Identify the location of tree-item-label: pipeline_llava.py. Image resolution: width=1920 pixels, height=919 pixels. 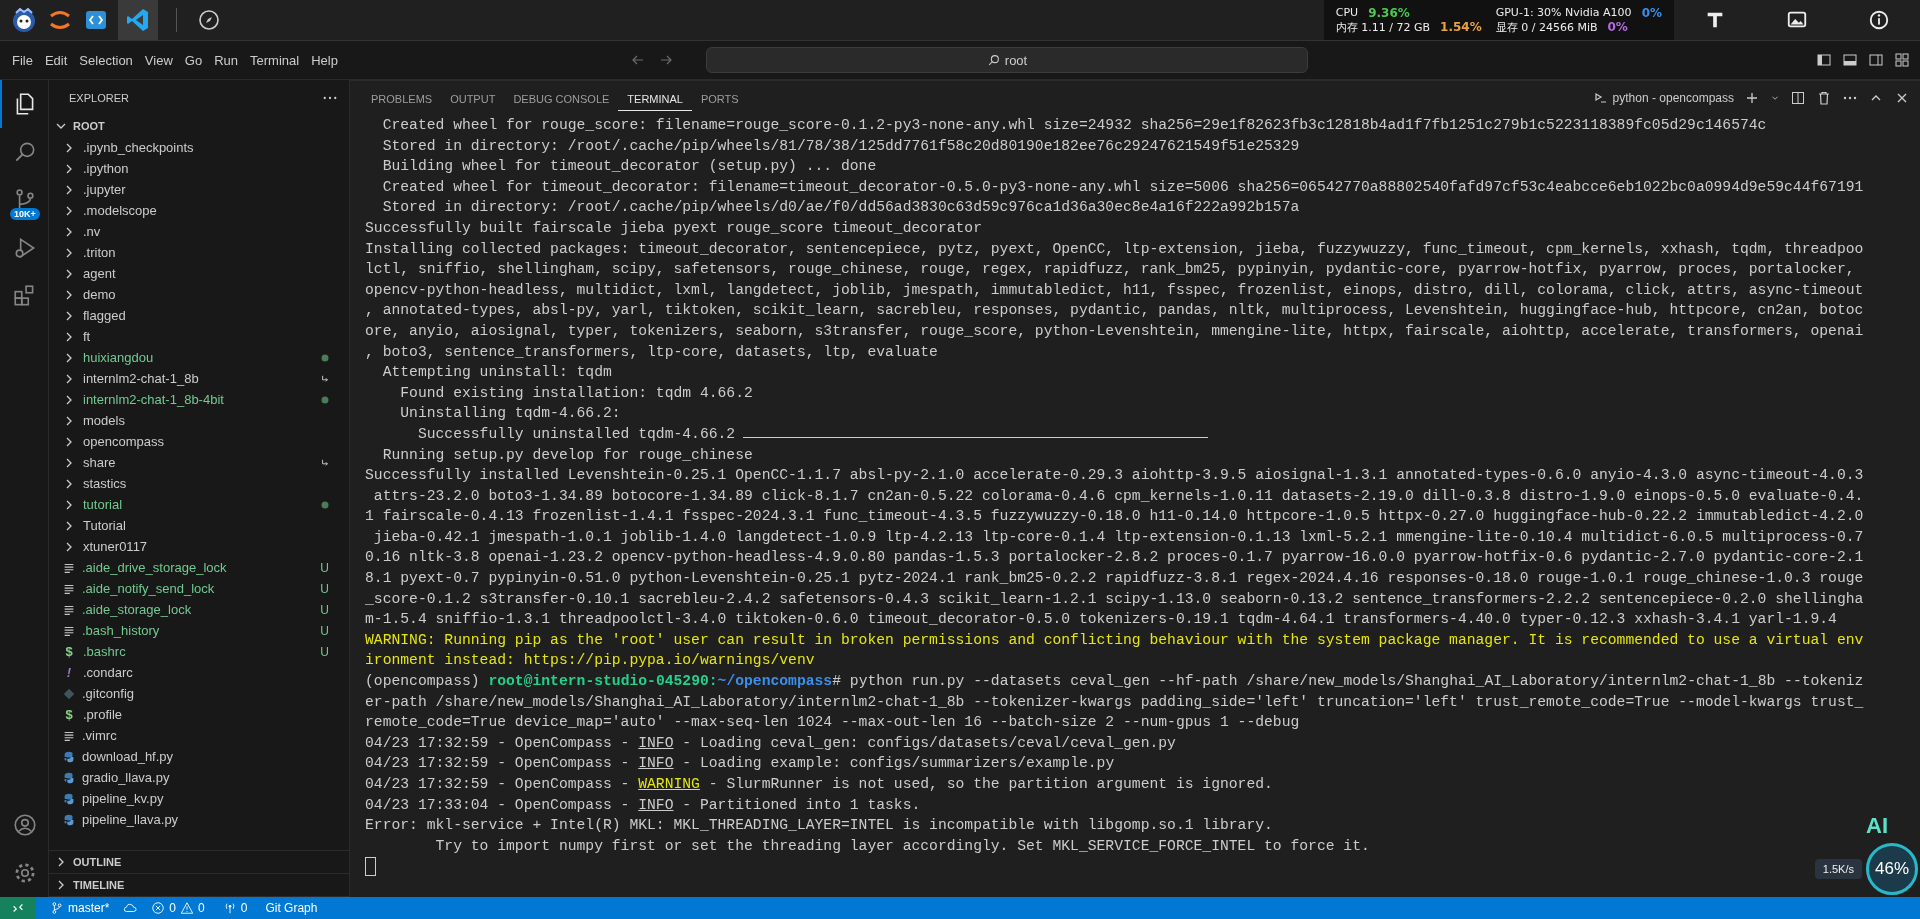
(131, 819).